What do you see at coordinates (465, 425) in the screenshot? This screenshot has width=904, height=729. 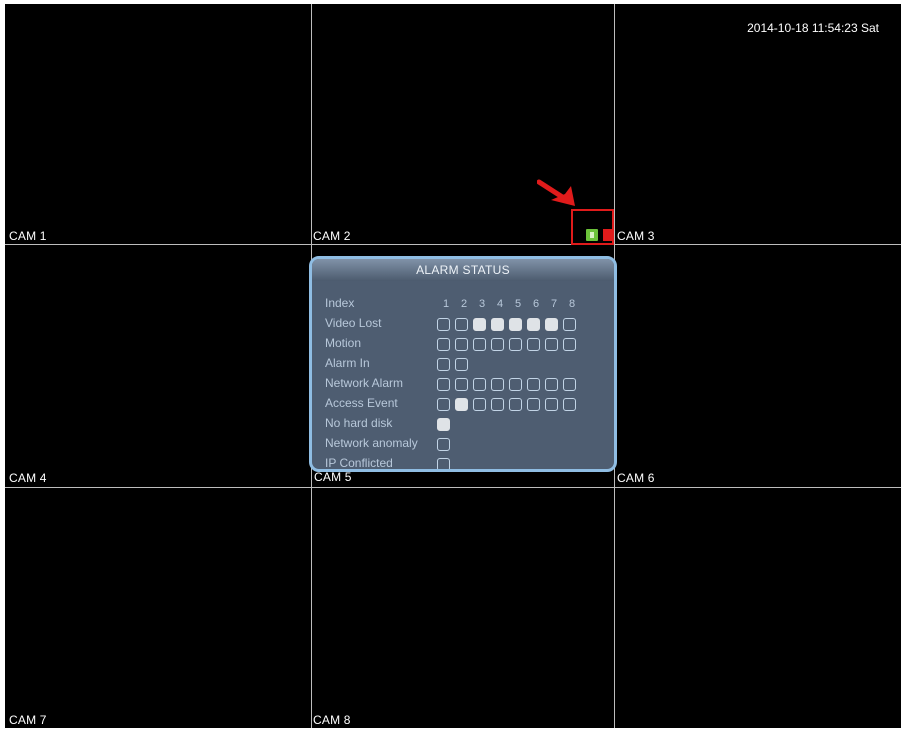 I see `alarm-row: No hard disk` at bounding box center [465, 425].